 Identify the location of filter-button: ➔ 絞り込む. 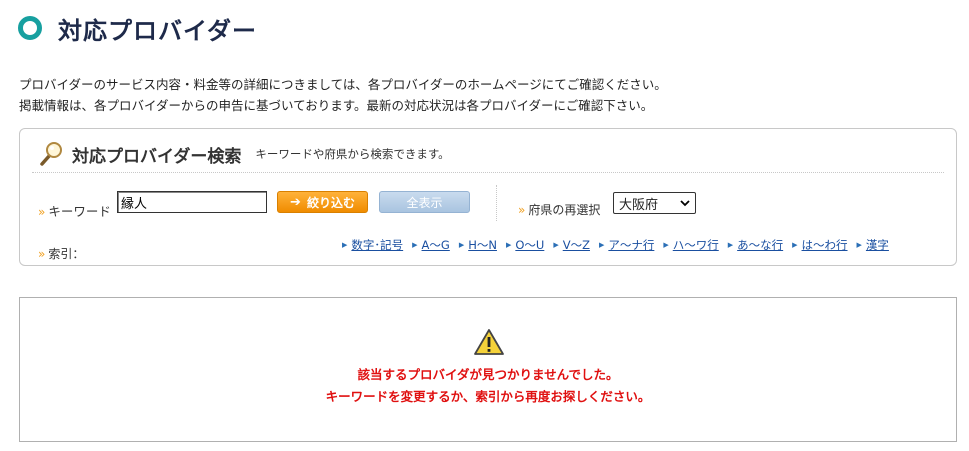
(322, 202).